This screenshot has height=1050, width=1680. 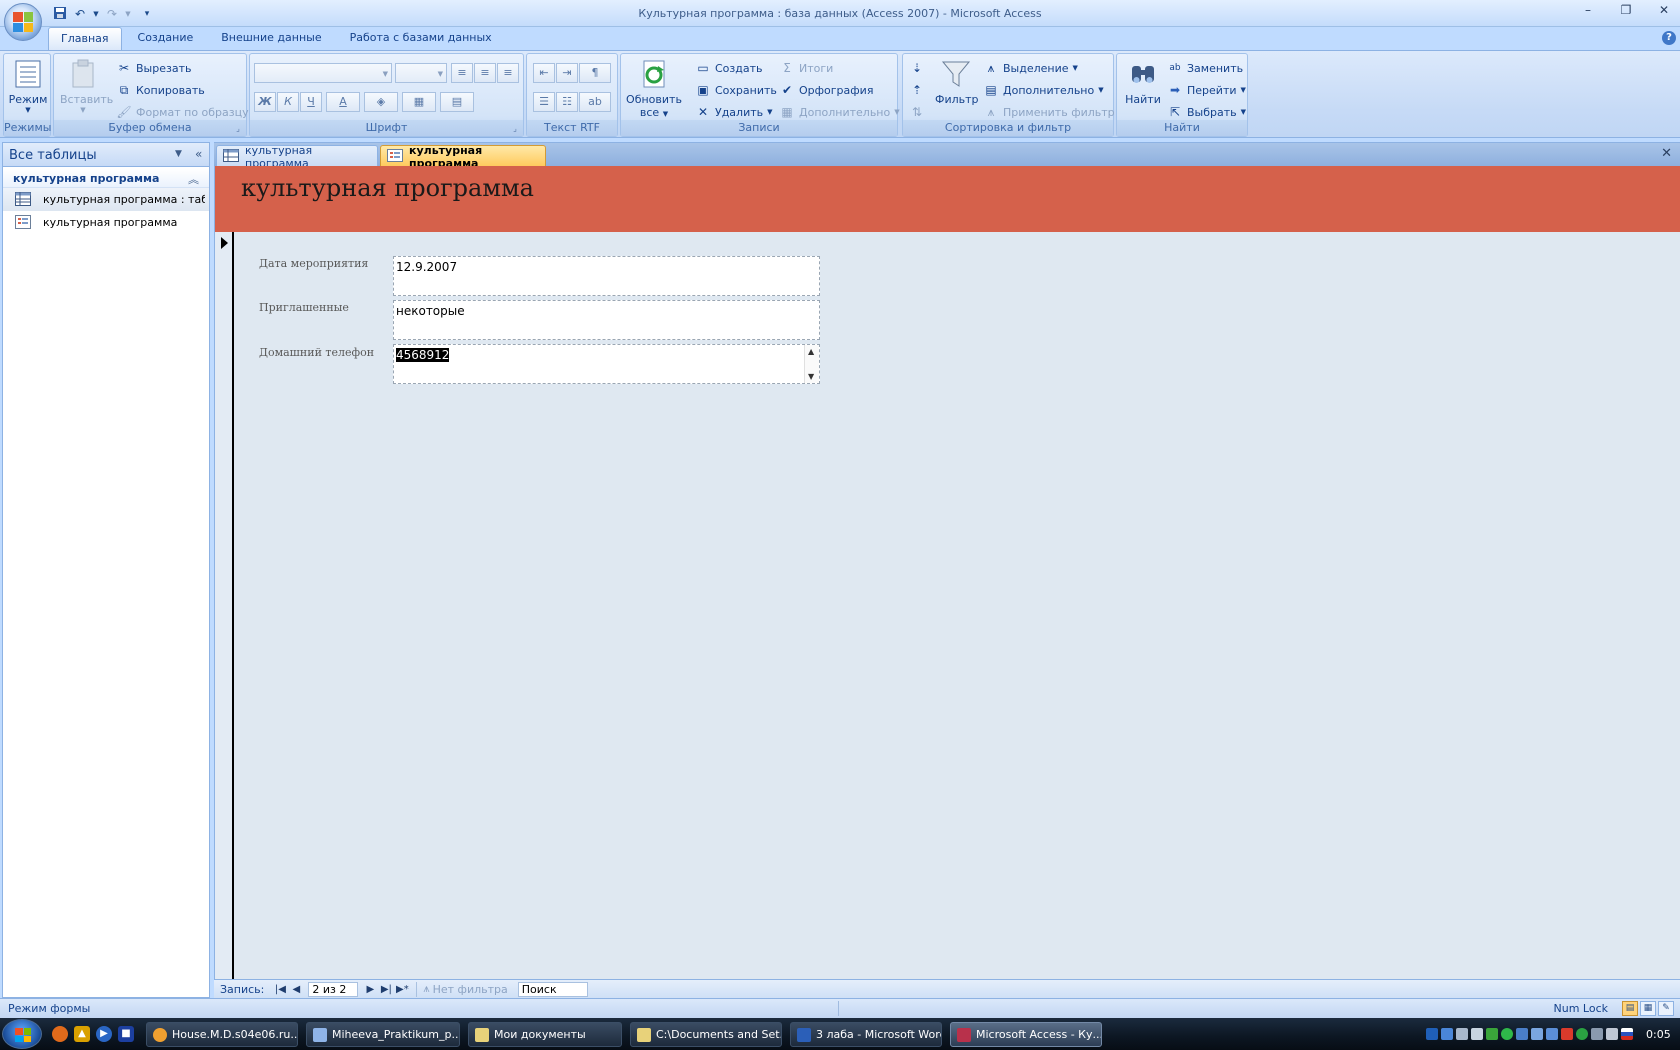 I want to click on highlight-icon: ab, so click(x=595, y=102).